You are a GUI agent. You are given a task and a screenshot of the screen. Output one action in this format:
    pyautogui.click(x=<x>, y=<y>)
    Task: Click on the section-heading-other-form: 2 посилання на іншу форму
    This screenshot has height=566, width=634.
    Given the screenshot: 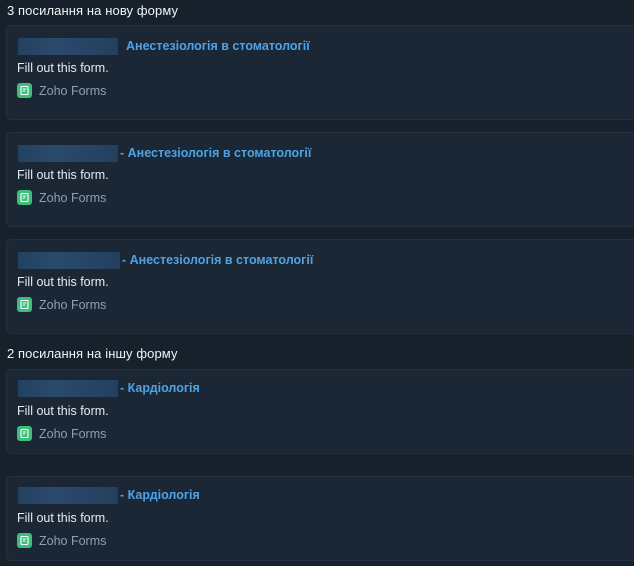 What is the action you would take?
    pyautogui.click(x=92, y=353)
    